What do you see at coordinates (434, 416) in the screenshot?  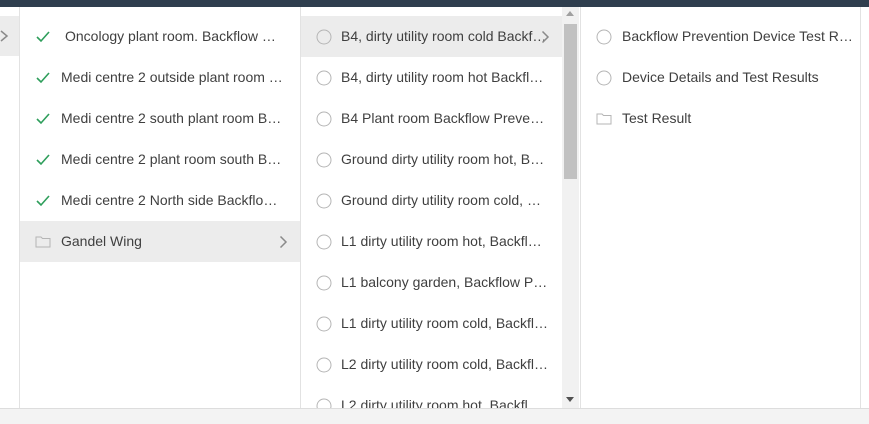 I see `bottom-bar` at bounding box center [434, 416].